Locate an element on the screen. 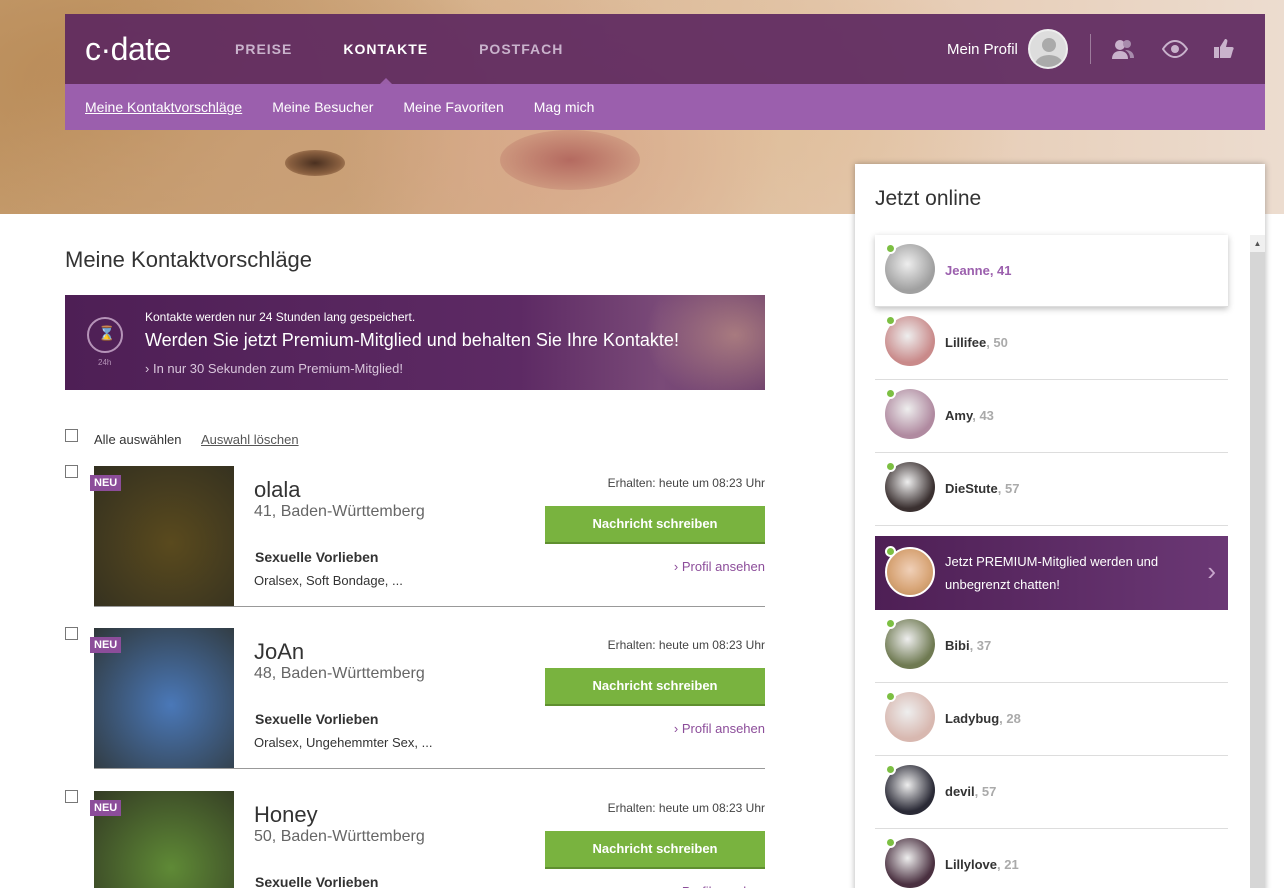  online-user: Lillylove, 21 is located at coordinates (1051, 858).